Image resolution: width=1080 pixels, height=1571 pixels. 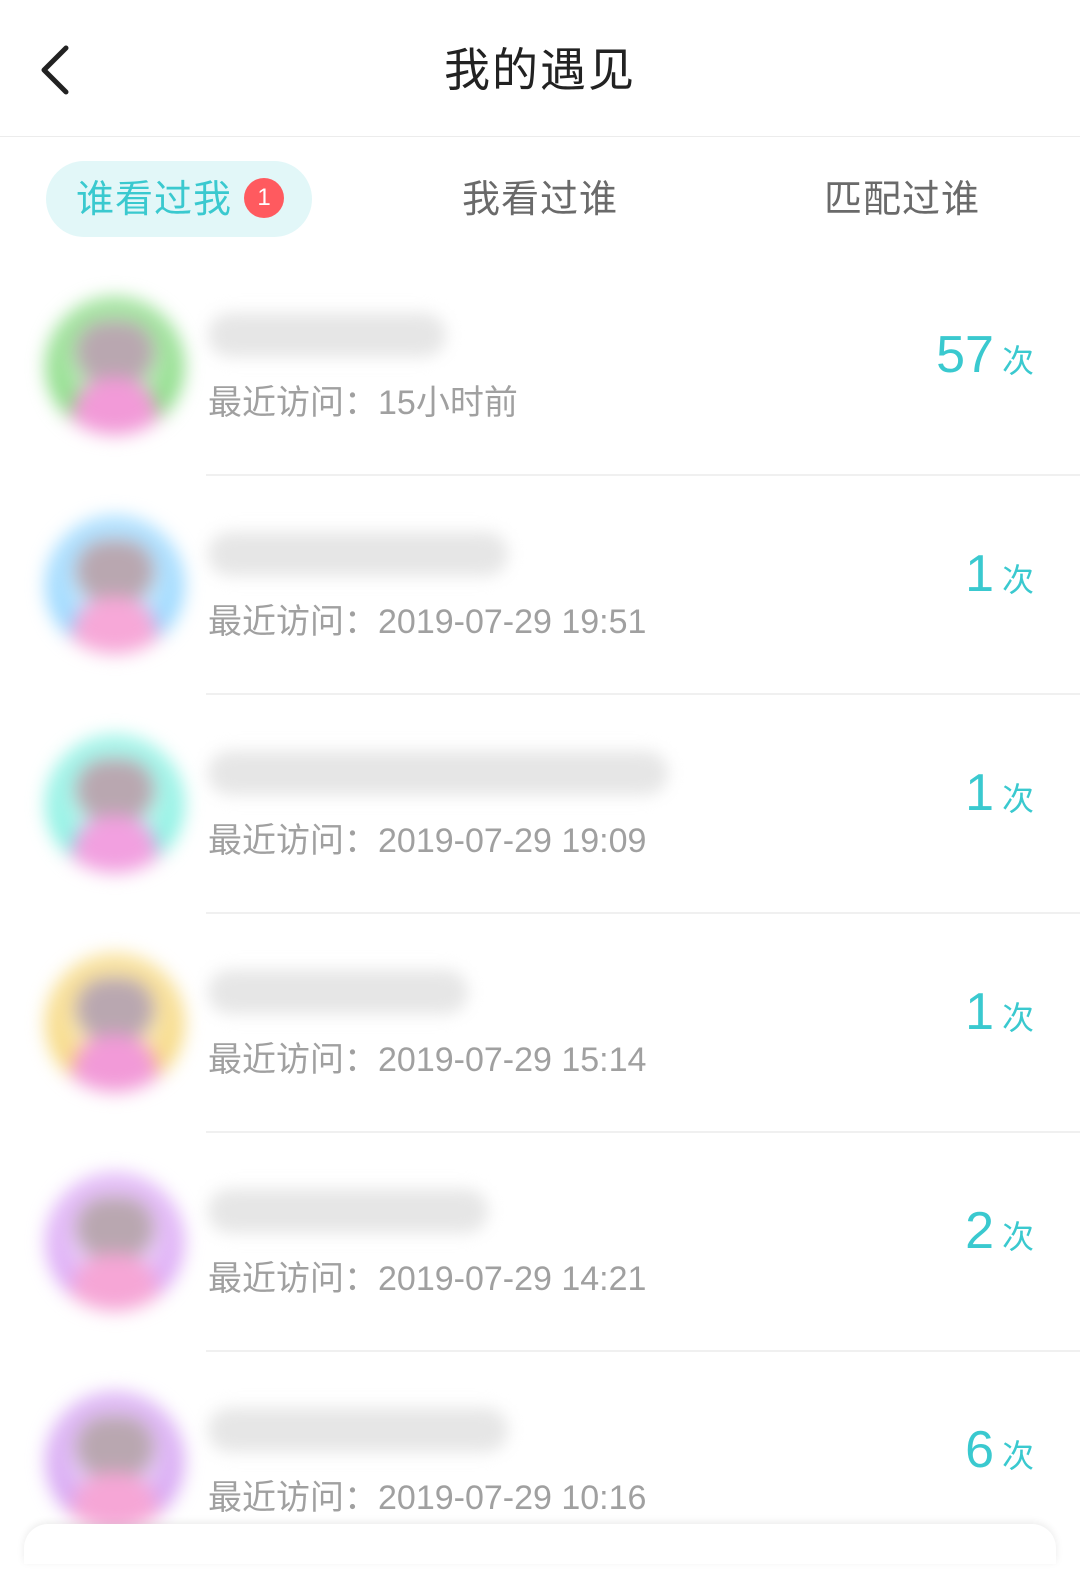 I want to click on list-item: 最近访问：2019-07-29 19:09 1次, so click(x=540, y=804).